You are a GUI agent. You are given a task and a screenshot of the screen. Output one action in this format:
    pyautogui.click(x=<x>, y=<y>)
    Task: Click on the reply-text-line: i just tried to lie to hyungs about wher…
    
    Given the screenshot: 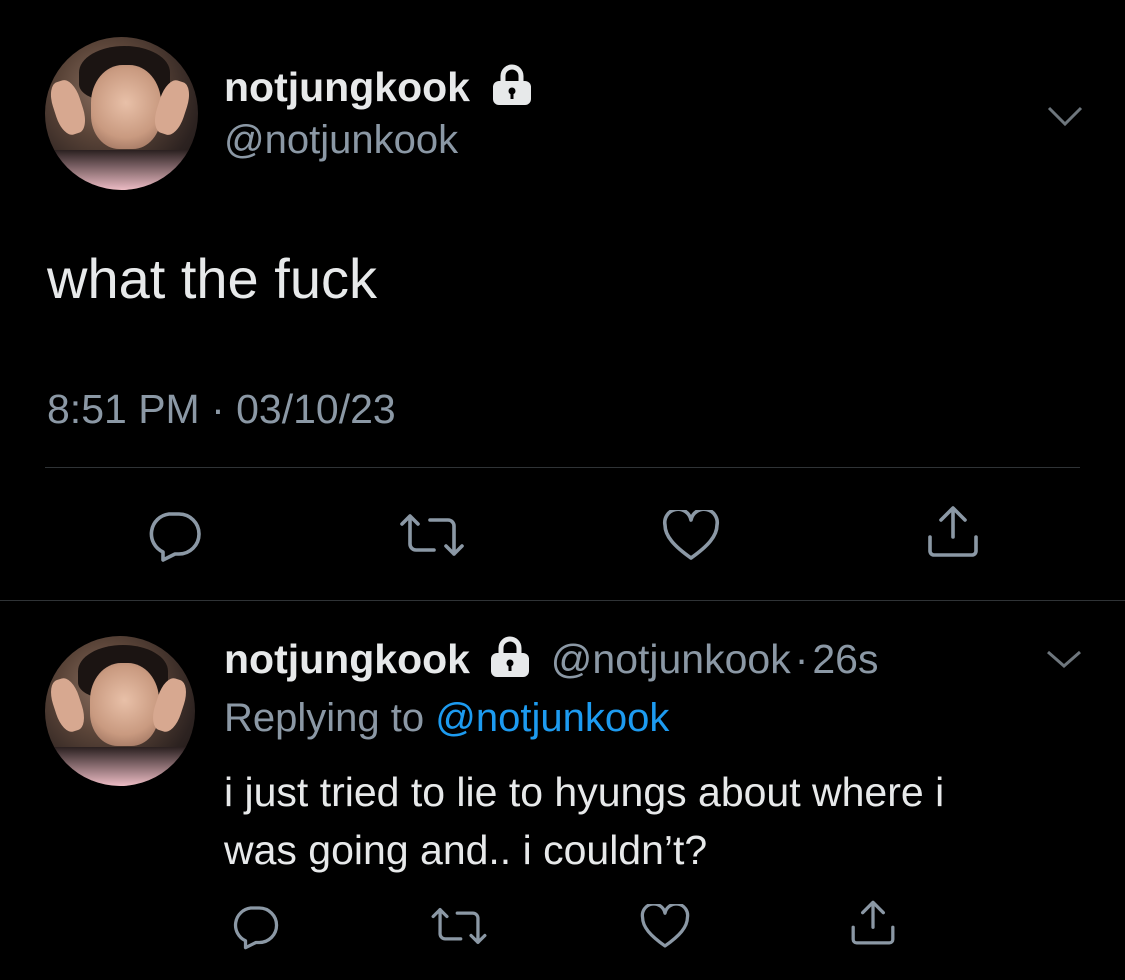 What is the action you would take?
    pyautogui.click(x=584, y=792)
    